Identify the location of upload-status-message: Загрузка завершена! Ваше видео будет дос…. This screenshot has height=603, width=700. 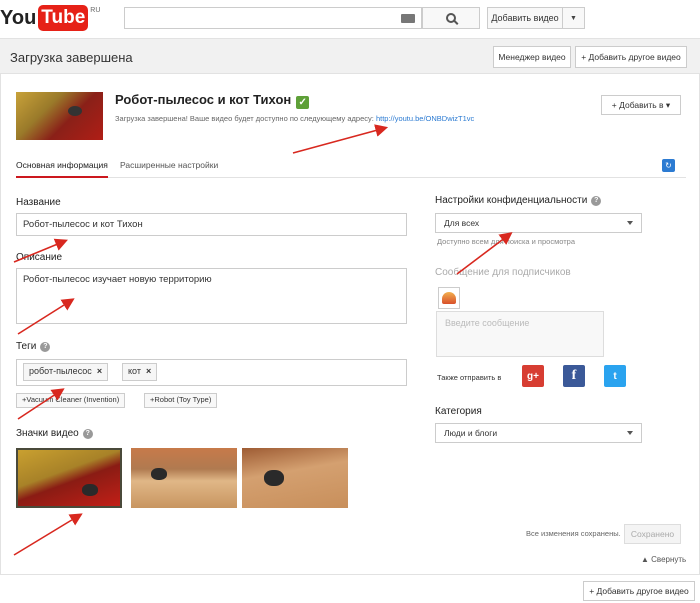
(244, 118).